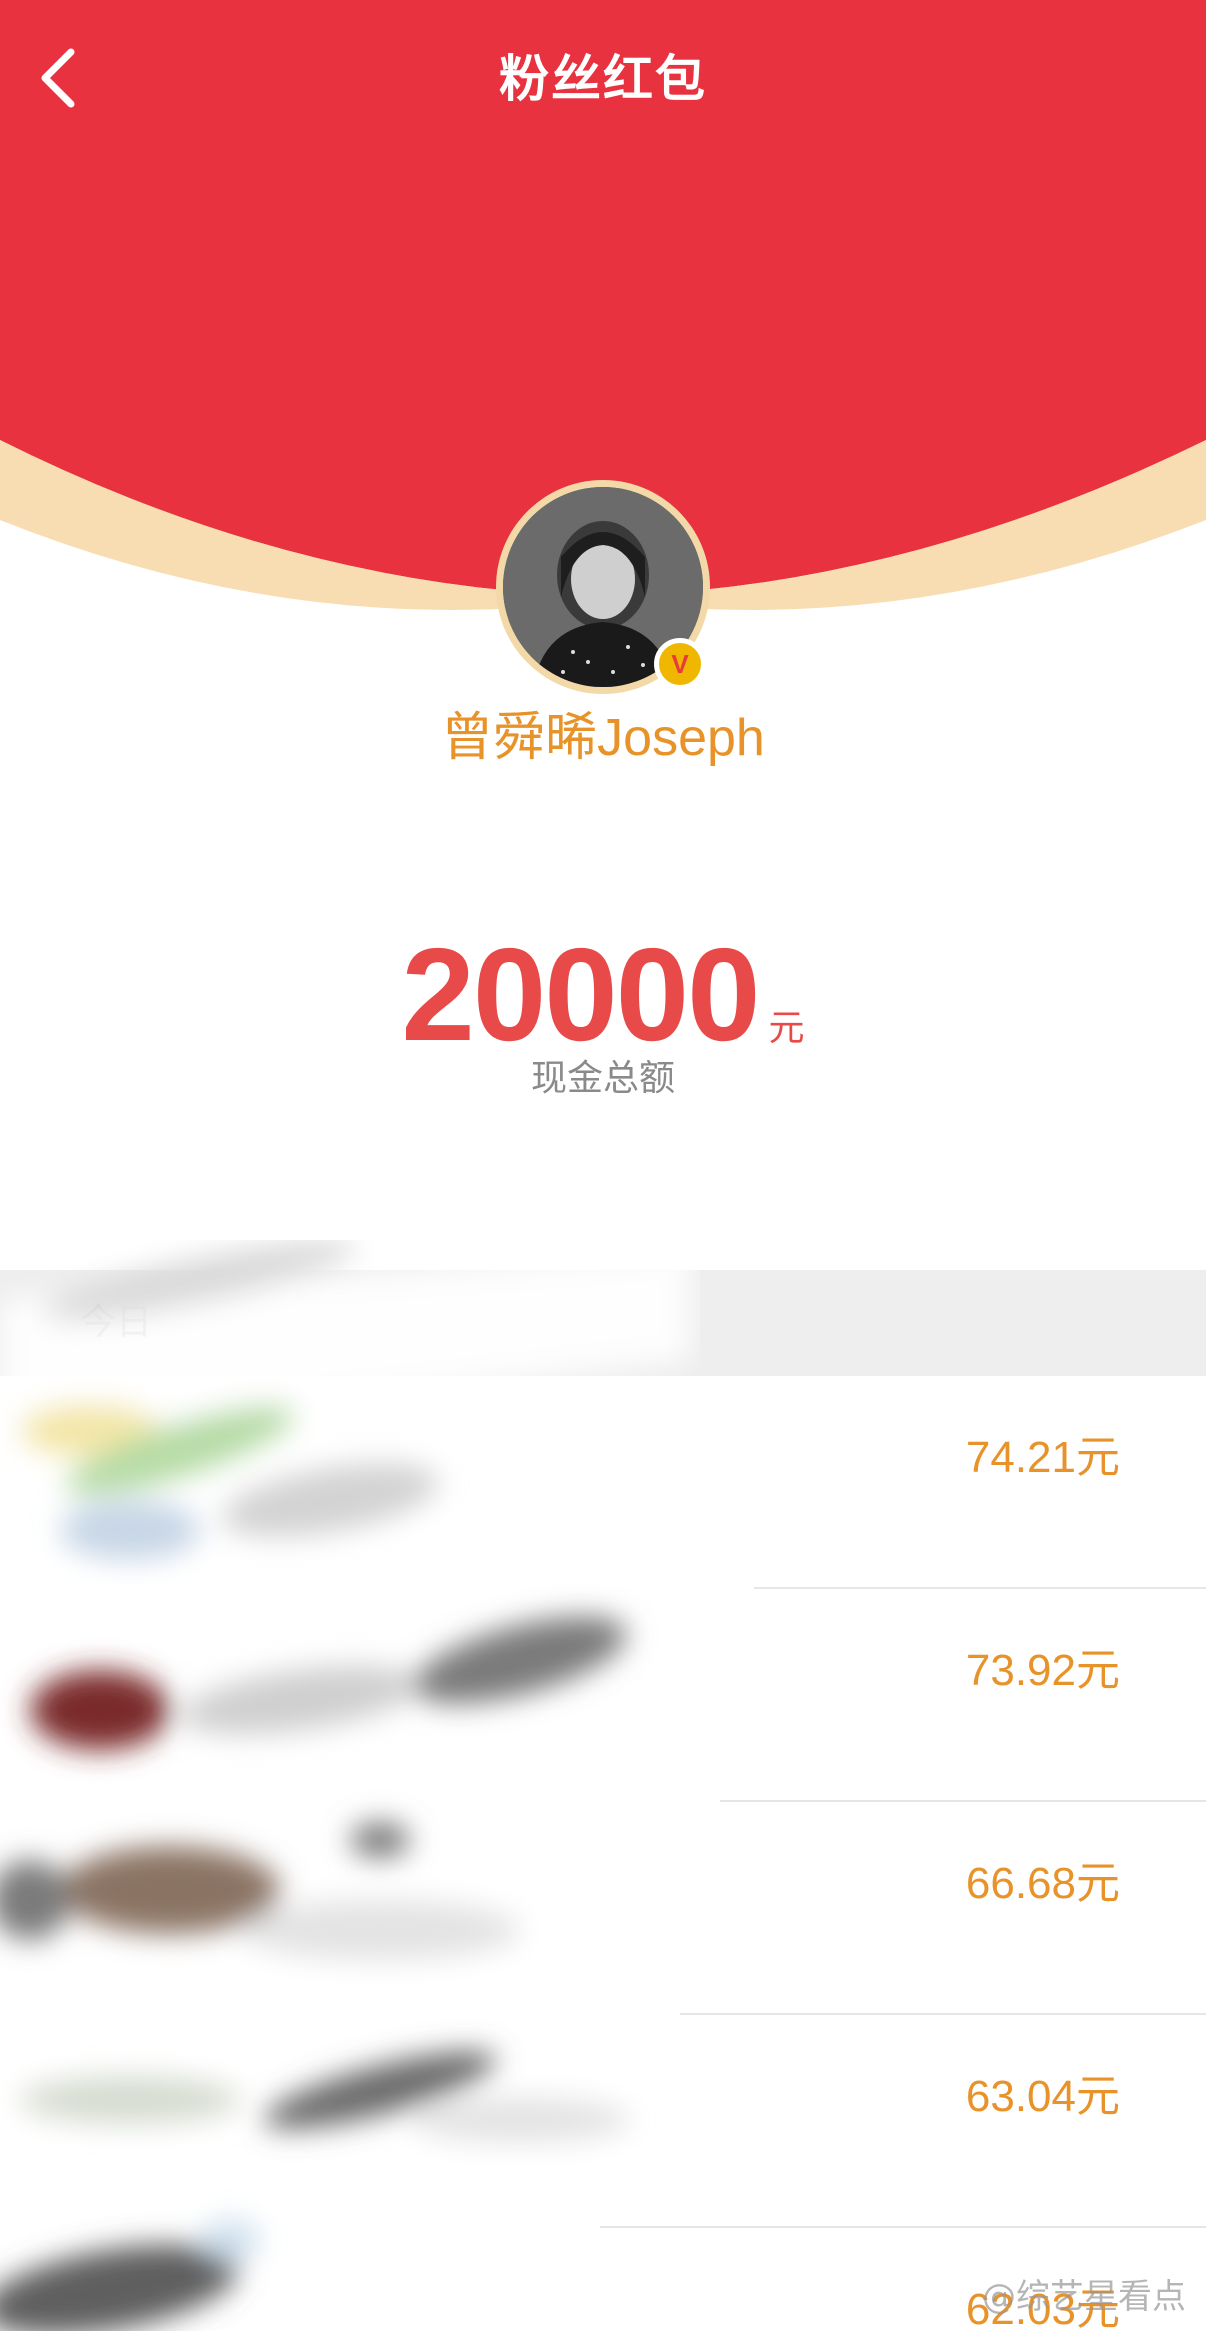  What do you see at coordinates (603, 738) in the screenshot?
I see `username: 曾舜晞Joseph` at bounding box center [603, 738].